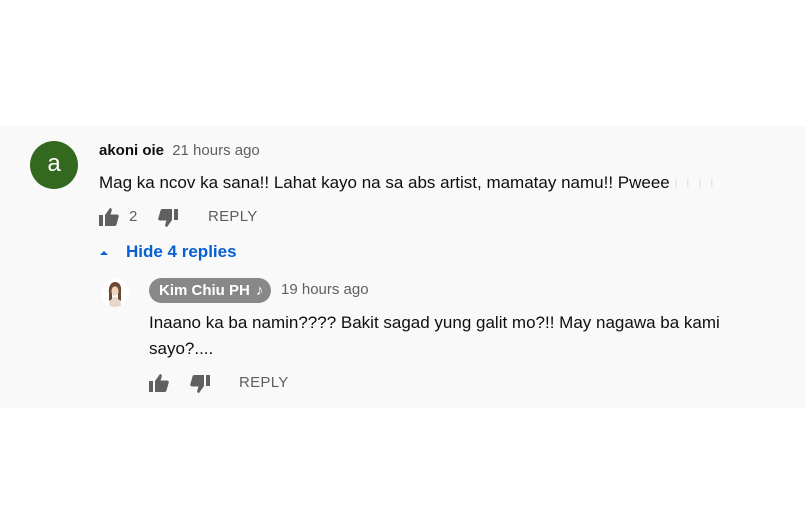 The width and height of the screenshot is (806, 516). I want to click on reply-avatar, so click(115, 293).